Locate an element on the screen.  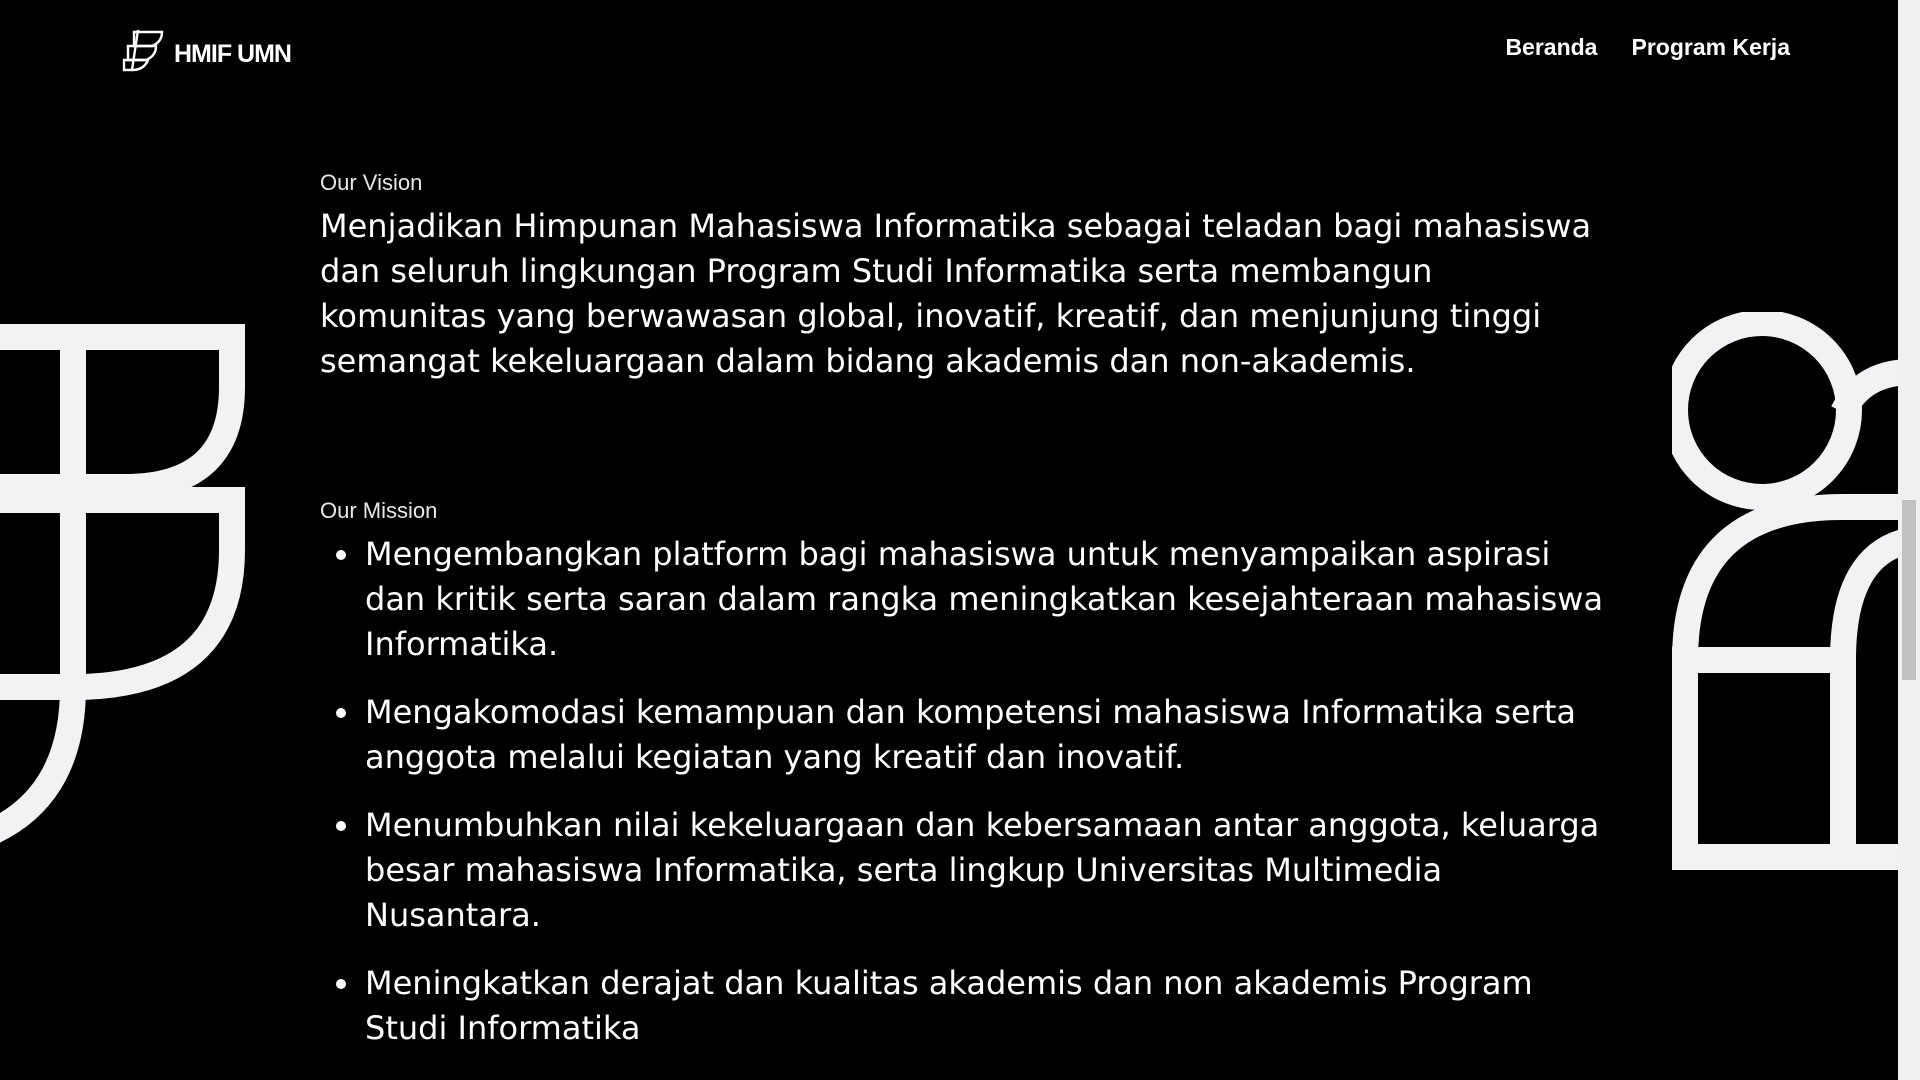
nav-beranda: Beranda is located at coordinates (1551, 47).